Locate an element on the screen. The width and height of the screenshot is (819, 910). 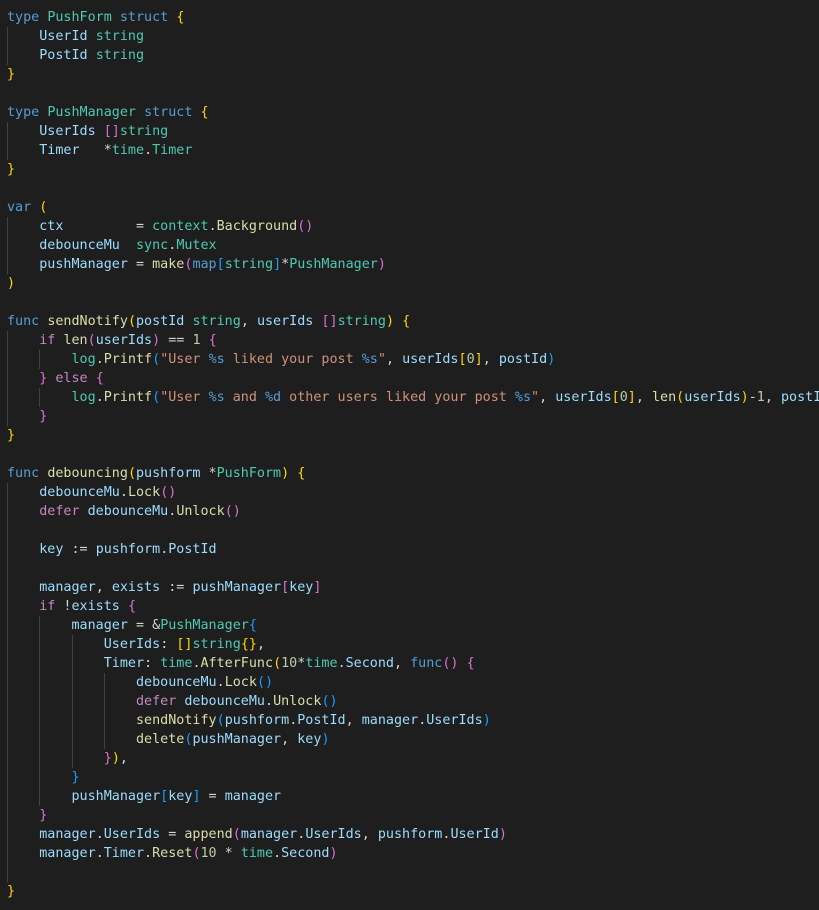
code-token: := is located at coordinates (79, 549).